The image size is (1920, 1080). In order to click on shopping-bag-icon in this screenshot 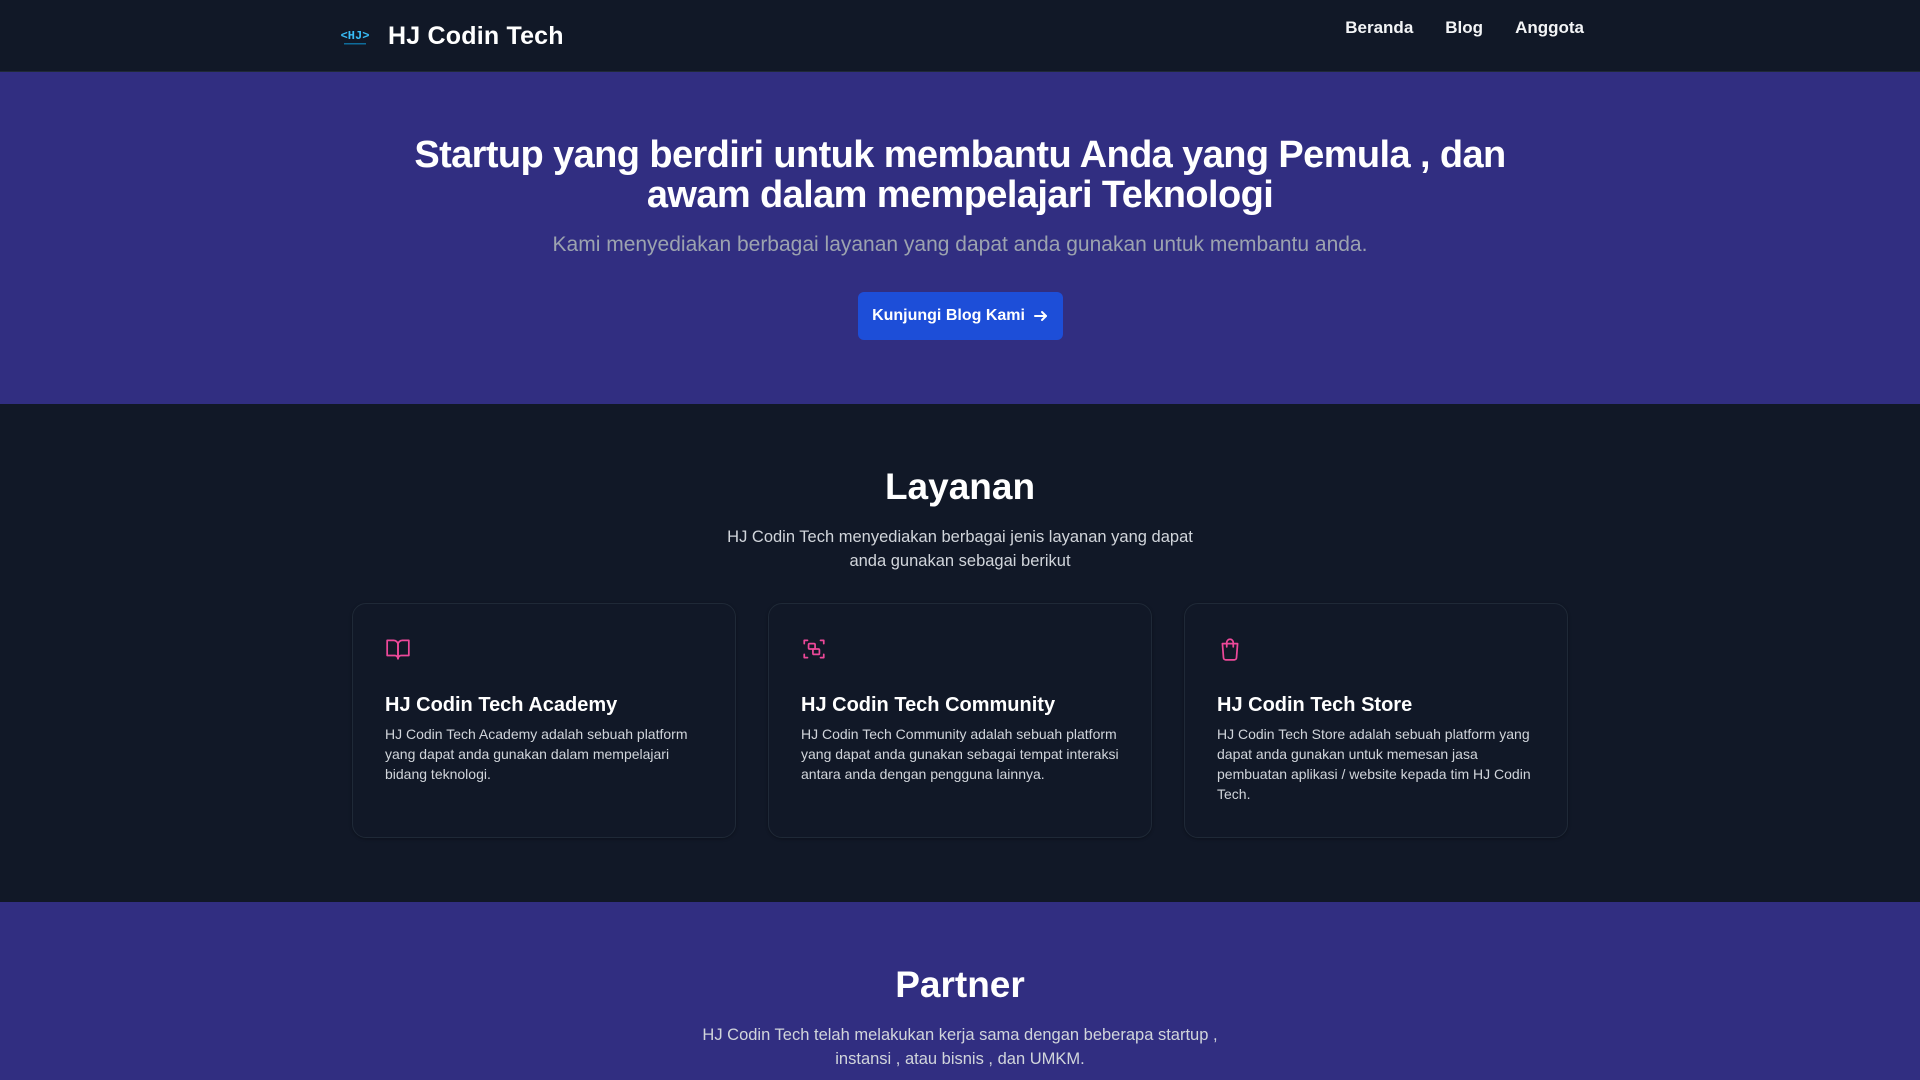, I will do `click(1230, 649)`.